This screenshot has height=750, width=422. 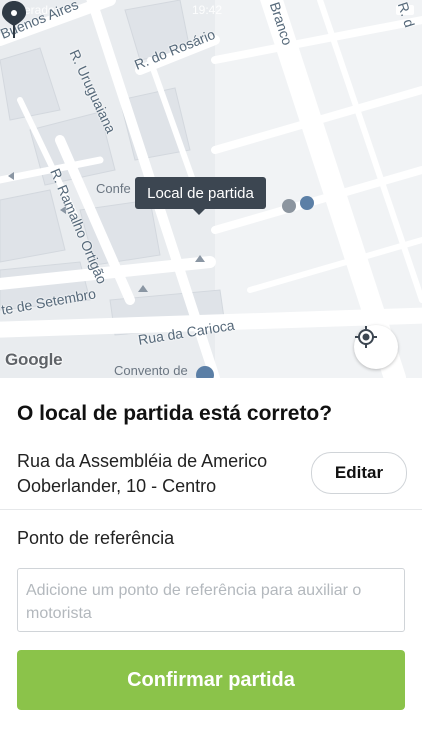 What do you see at coordinates (151, 370) in the screenshot?
I see `poi-label-convento: Convento de` at bounding box center [151, 370].